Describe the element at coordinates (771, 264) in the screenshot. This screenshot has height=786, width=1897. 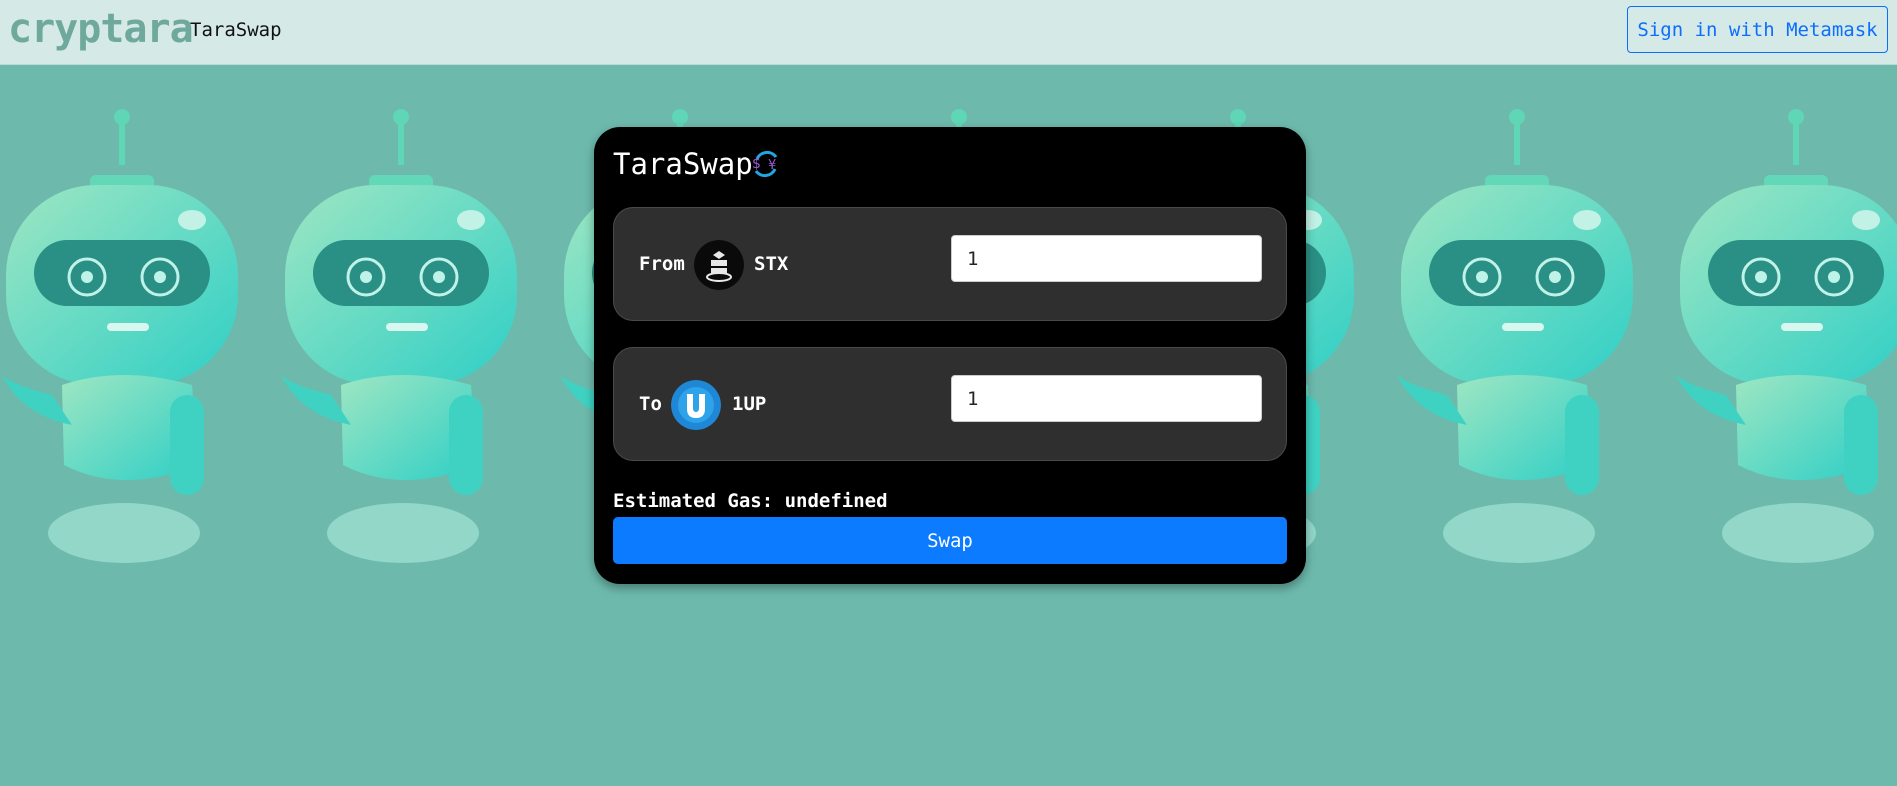
I see `from-token-name: STX` at that location.